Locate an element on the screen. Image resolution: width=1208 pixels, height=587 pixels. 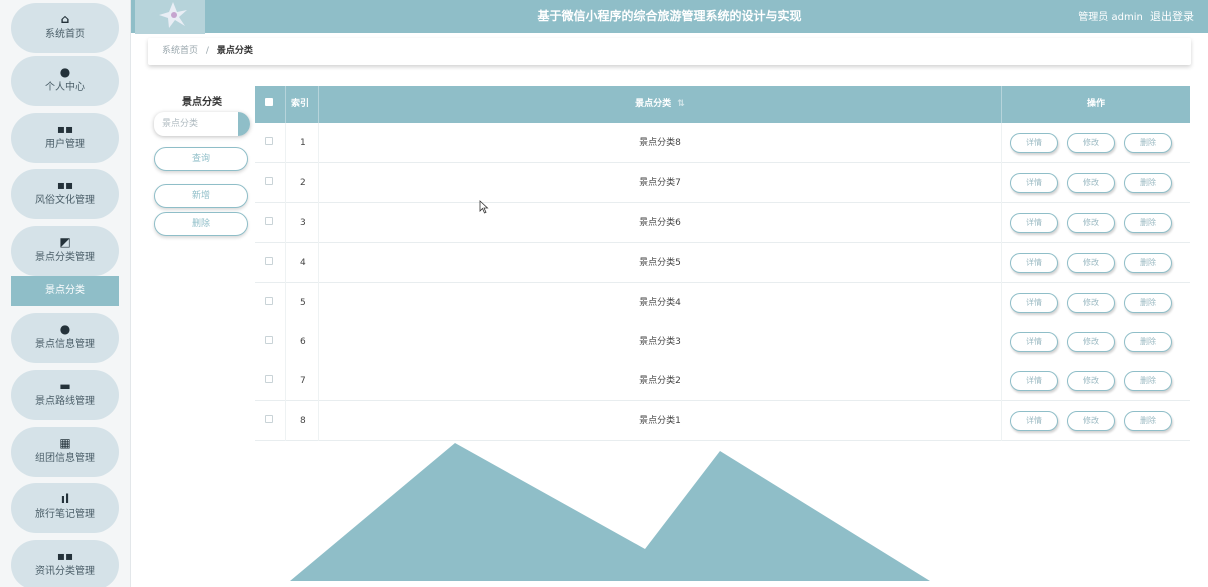
user-icon: ● is located at coordinates (65, 329).